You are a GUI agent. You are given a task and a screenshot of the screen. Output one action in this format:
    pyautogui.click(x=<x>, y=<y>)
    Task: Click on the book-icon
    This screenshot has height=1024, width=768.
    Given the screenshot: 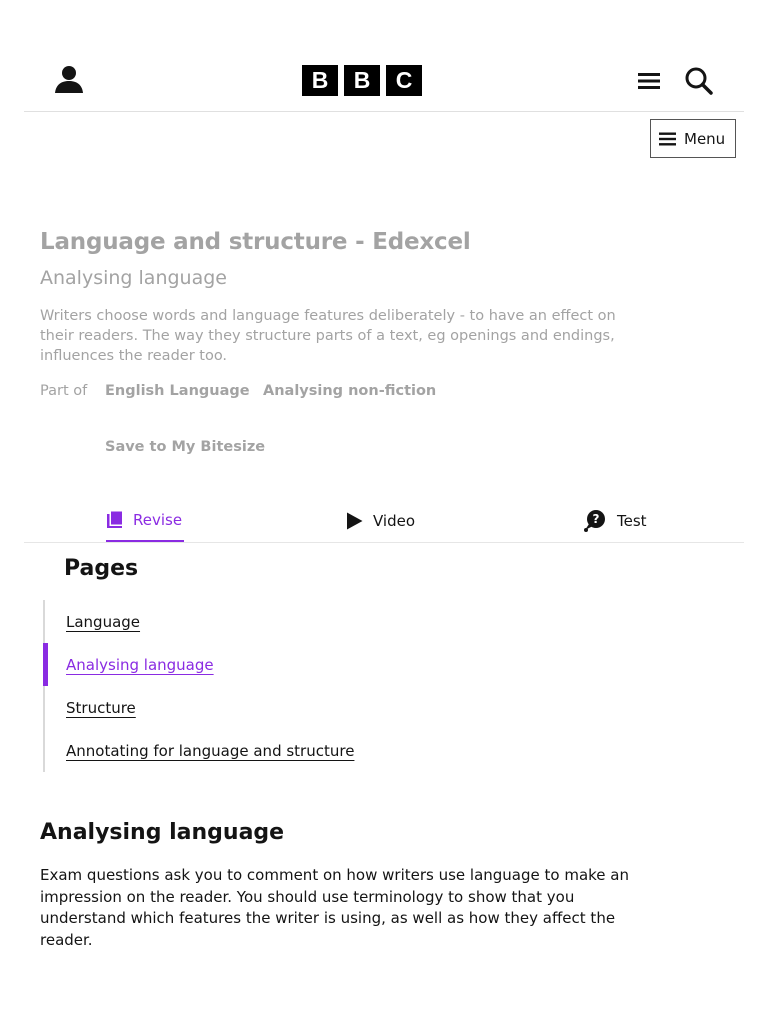 What is the action you would take?
    pyautogui.click(x=114, y=519)
    